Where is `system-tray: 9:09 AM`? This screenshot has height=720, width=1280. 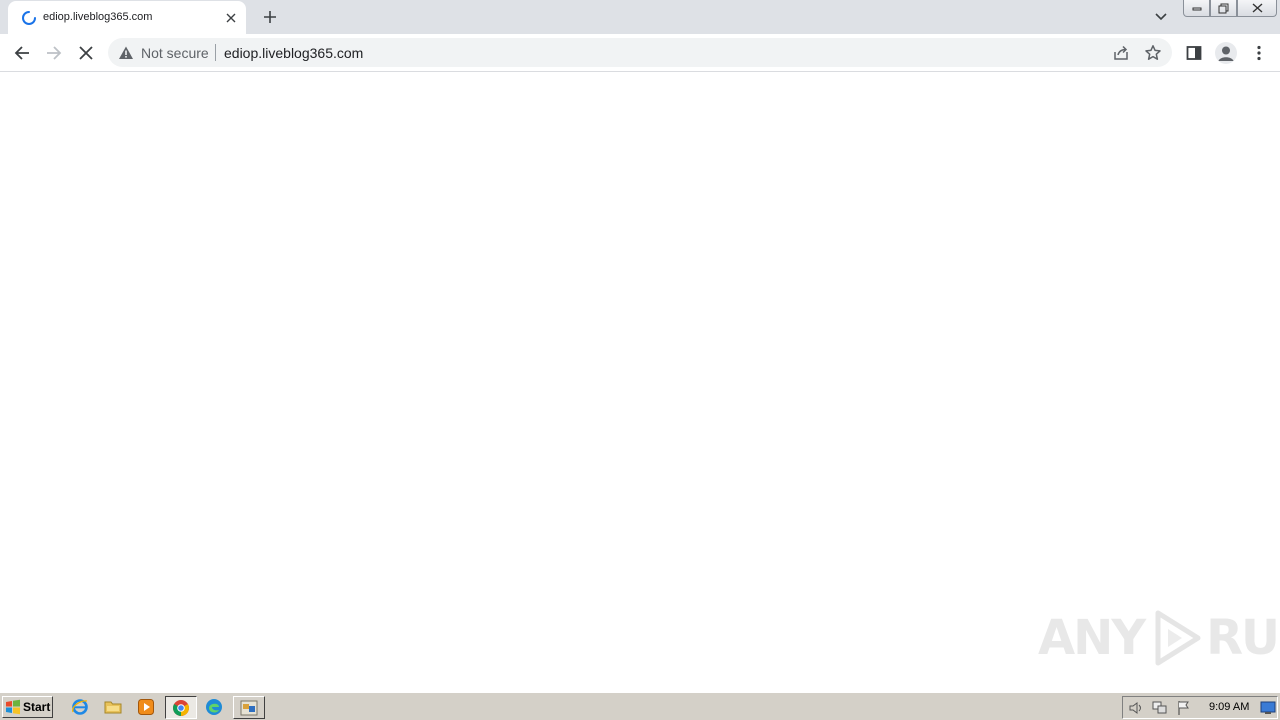
system-tray: 9:09 AM is located at coordinates (1200, 707).